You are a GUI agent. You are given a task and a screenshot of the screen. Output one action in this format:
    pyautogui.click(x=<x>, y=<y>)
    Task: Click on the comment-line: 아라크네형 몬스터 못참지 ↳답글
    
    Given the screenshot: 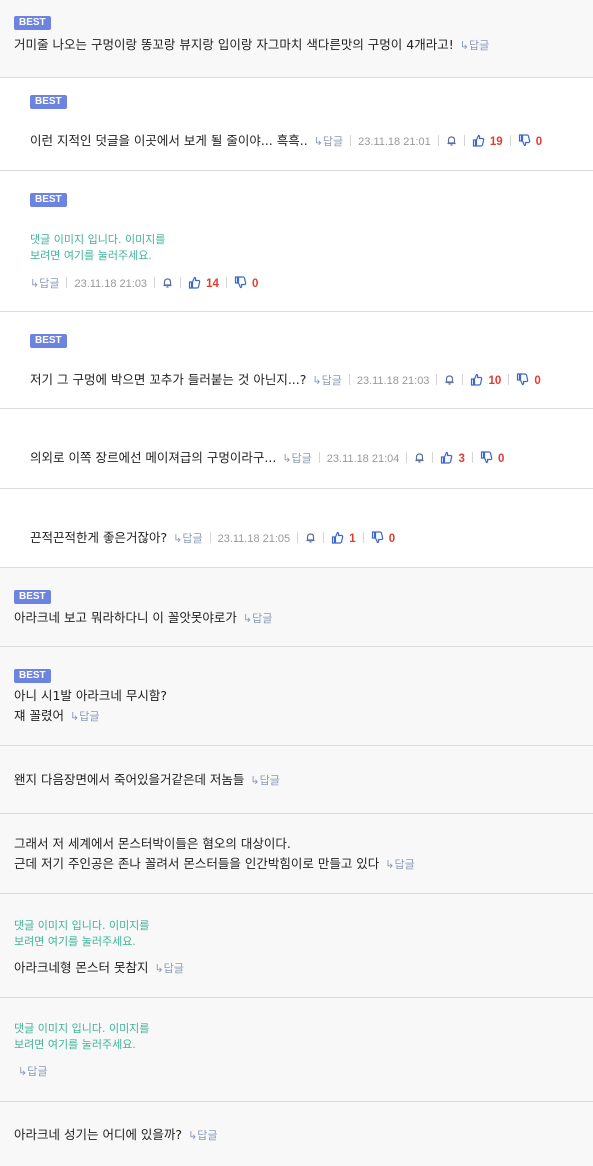 What is the action you would take?
    pyautogui.click(x=99, y=967)
    